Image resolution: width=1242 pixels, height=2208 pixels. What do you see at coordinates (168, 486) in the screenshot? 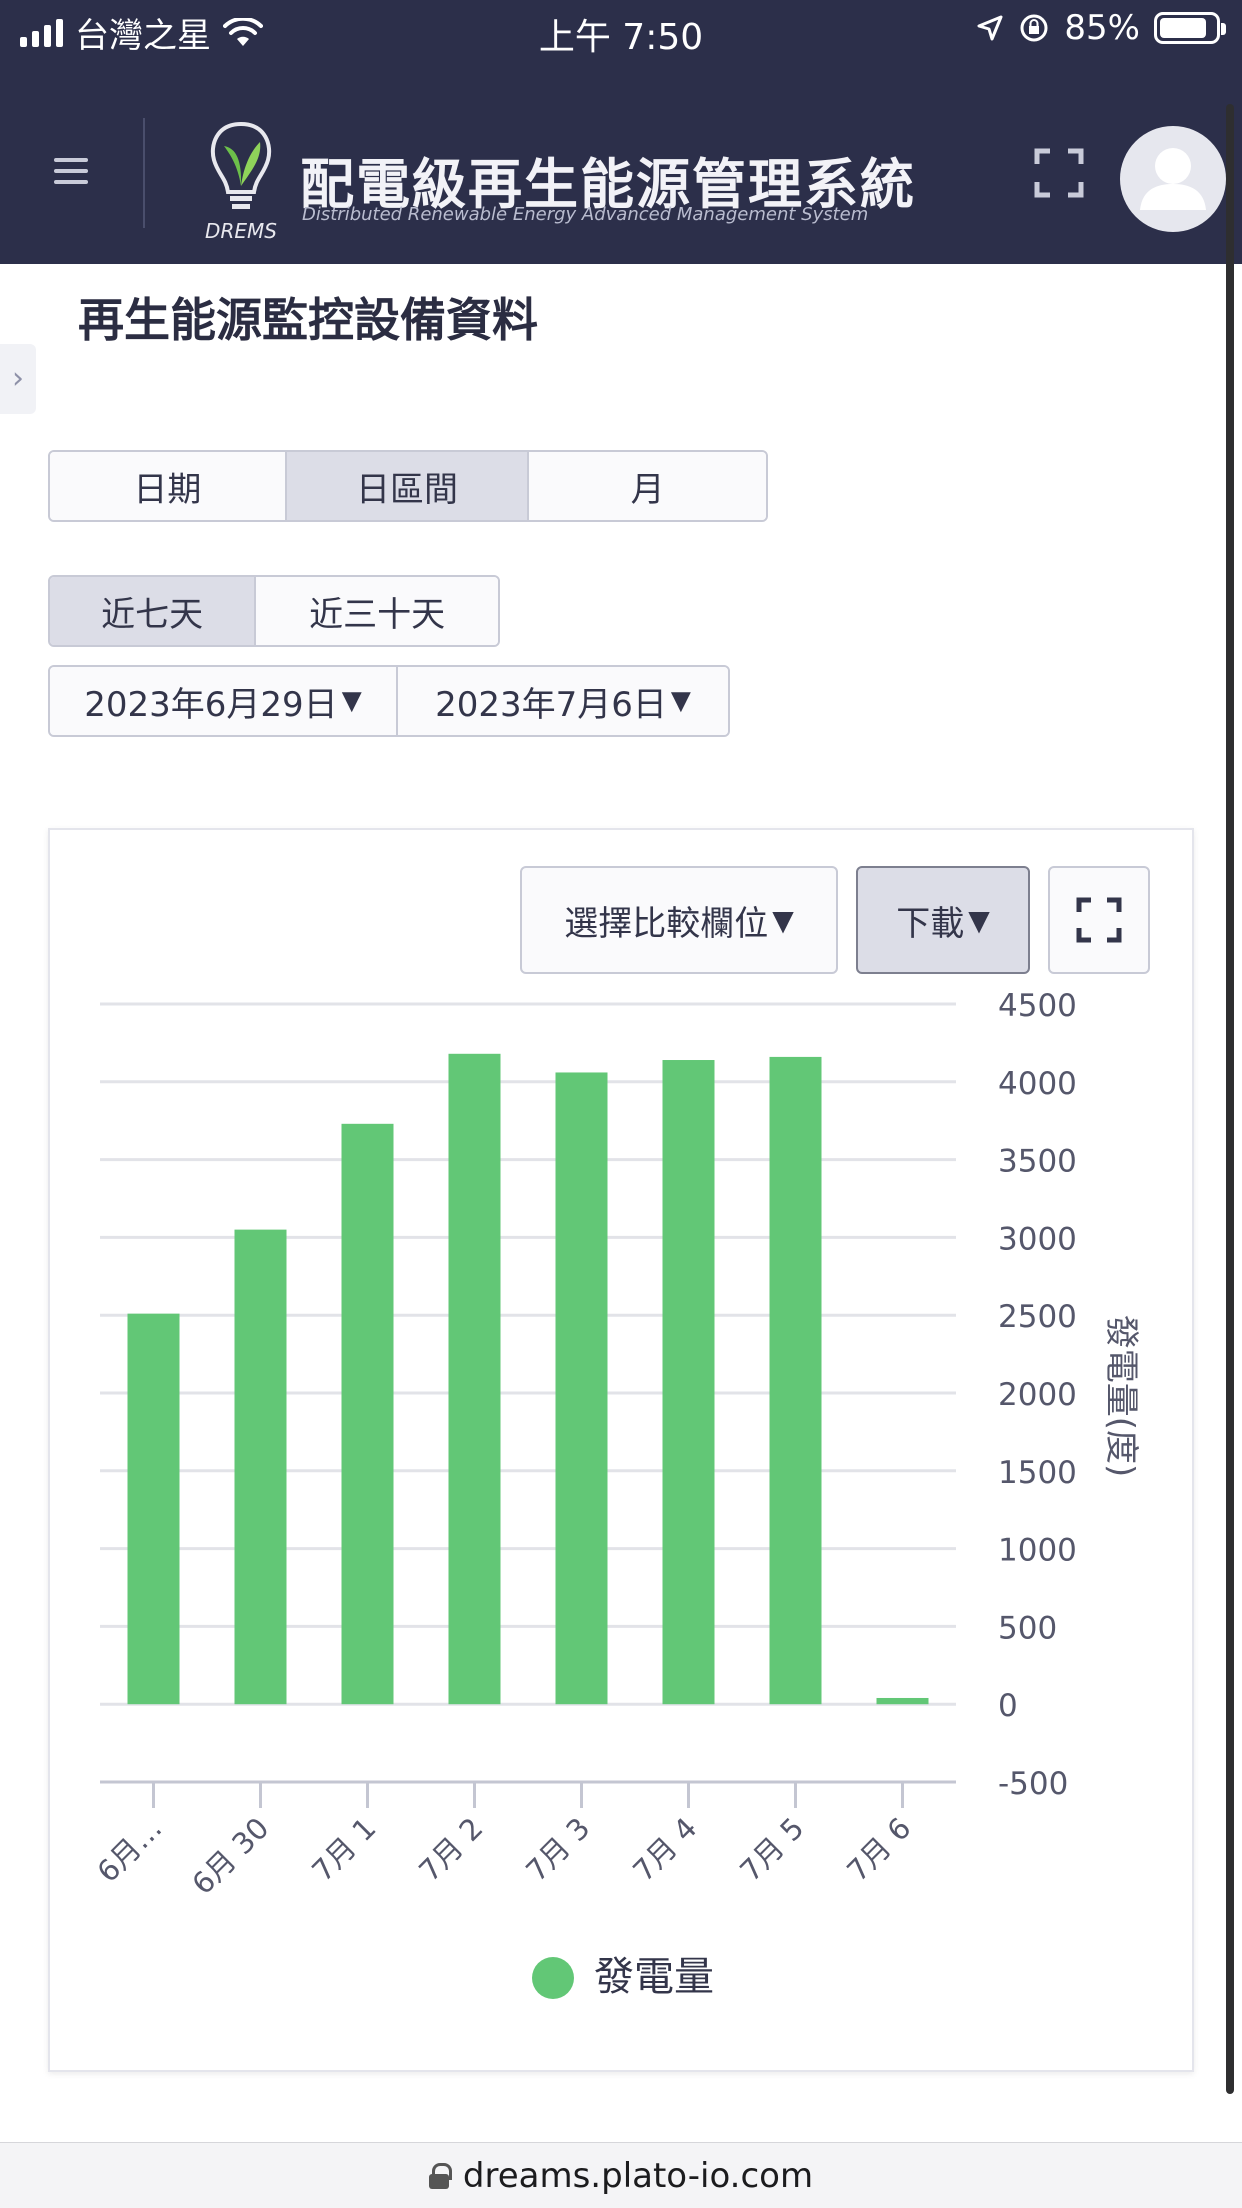
I see `tab-date: 日期` at bounding box center [168, 486].